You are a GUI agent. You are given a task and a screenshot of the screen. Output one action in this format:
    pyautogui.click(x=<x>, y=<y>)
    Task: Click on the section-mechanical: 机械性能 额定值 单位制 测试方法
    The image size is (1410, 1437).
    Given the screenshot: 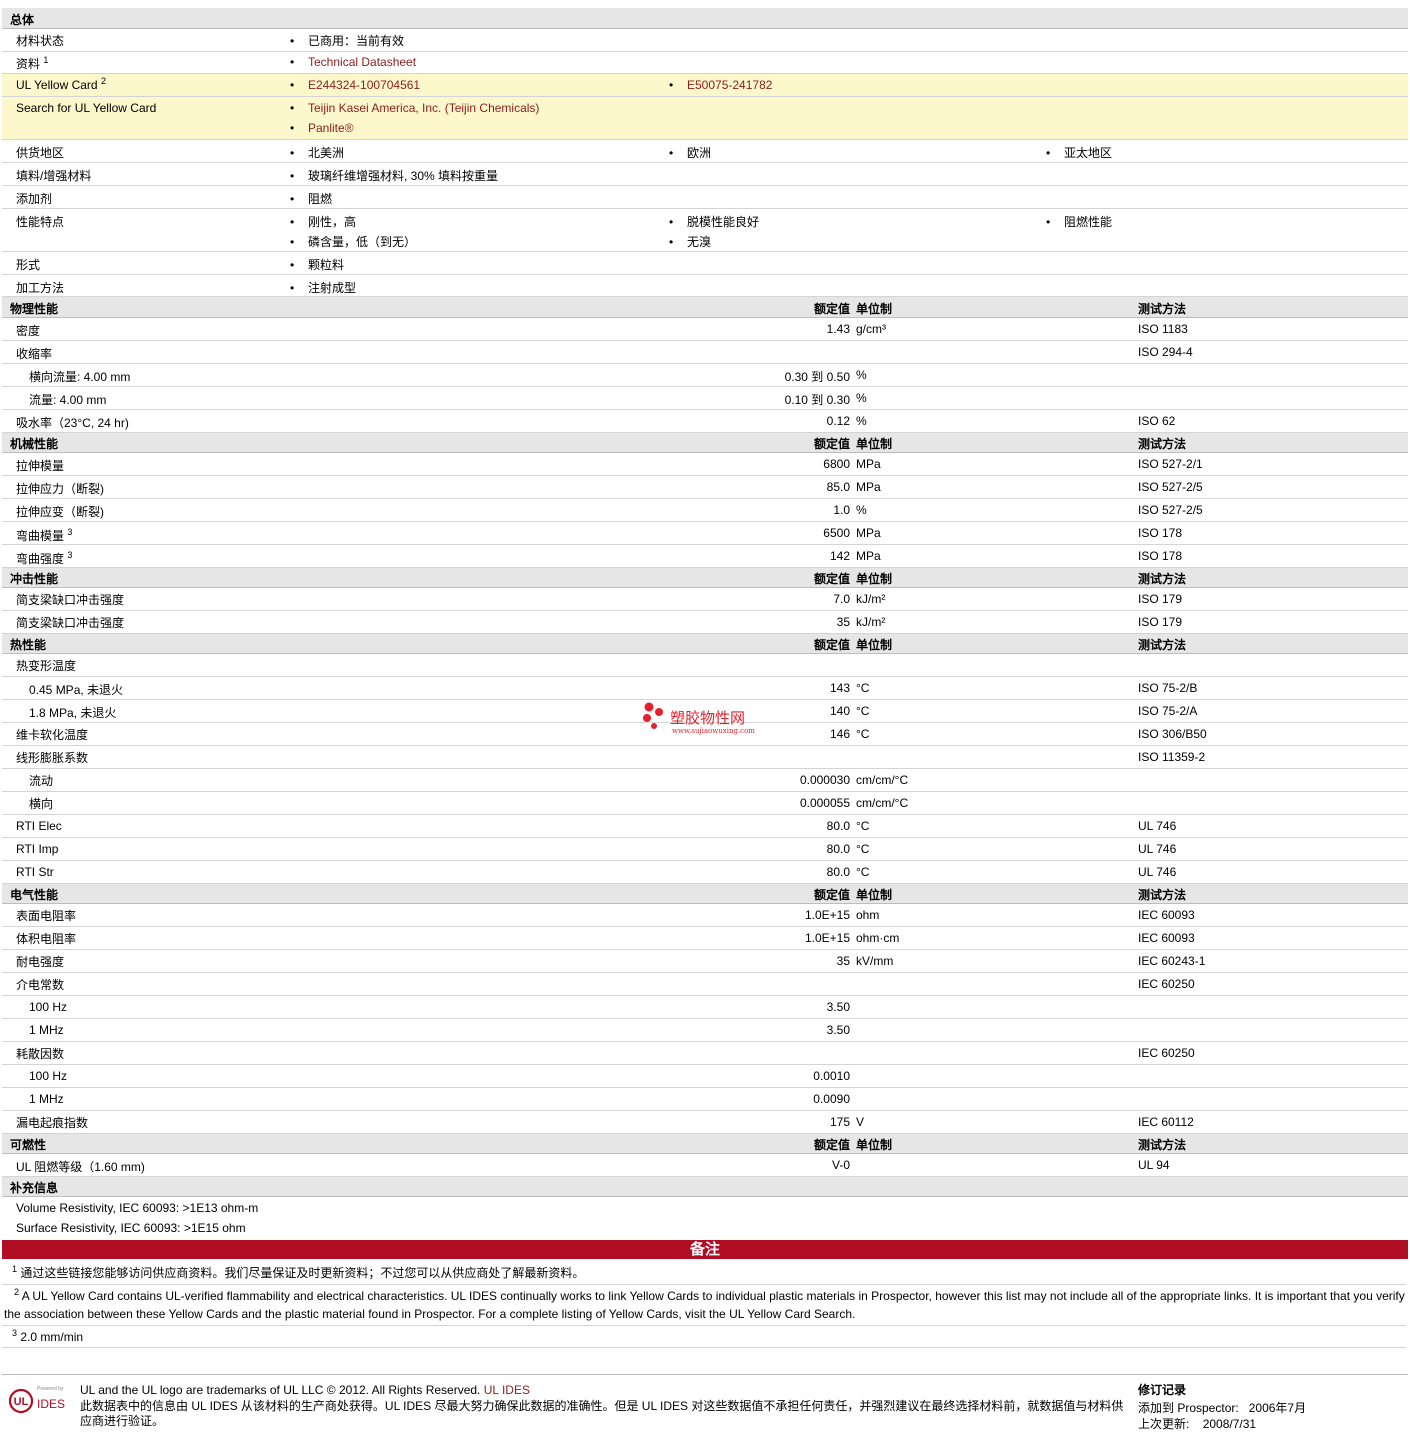 What is the action you would take?
    pyautogui.click(x=705, y=443)
    